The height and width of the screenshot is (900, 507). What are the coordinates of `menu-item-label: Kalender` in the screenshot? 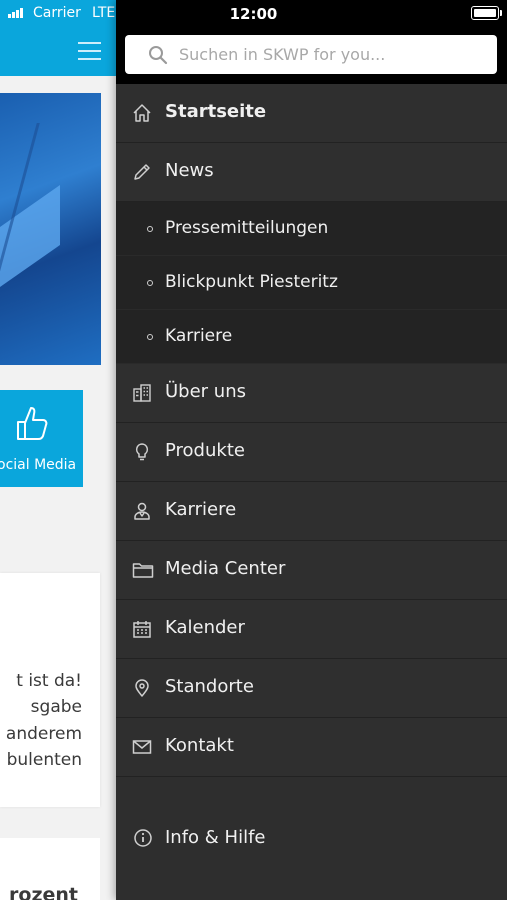 It's located at (205, 627).